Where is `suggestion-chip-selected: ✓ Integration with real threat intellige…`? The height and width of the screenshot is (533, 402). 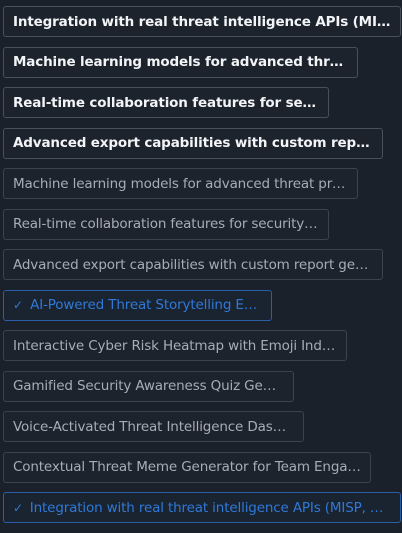 suggestion-chip-selected: ✓ Integration with real threat intellige… is located at coordinates (202, 507).